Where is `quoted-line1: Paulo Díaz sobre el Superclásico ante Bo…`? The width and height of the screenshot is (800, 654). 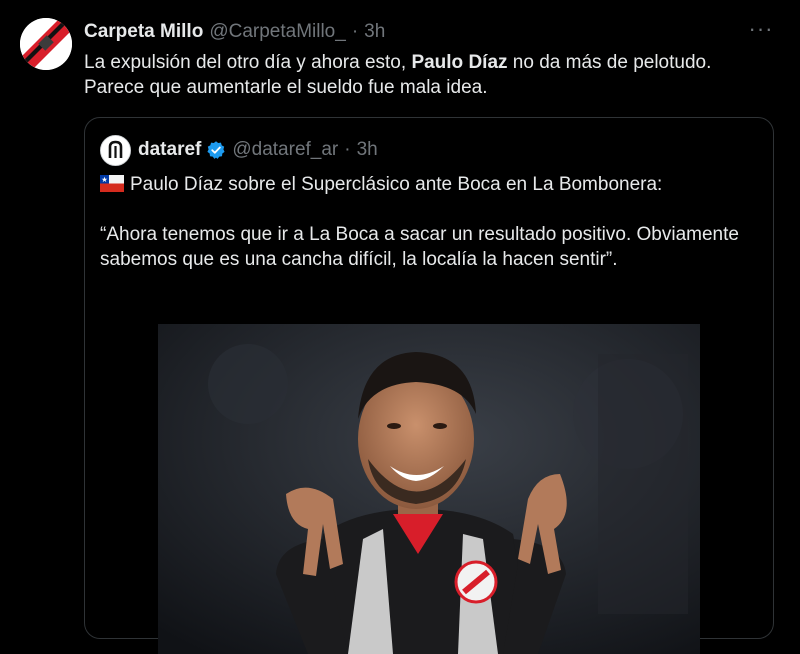
quoted-line1: Paulo Díaz sobre el Superclásico ante Bo… is located at coordinates (425, 184).